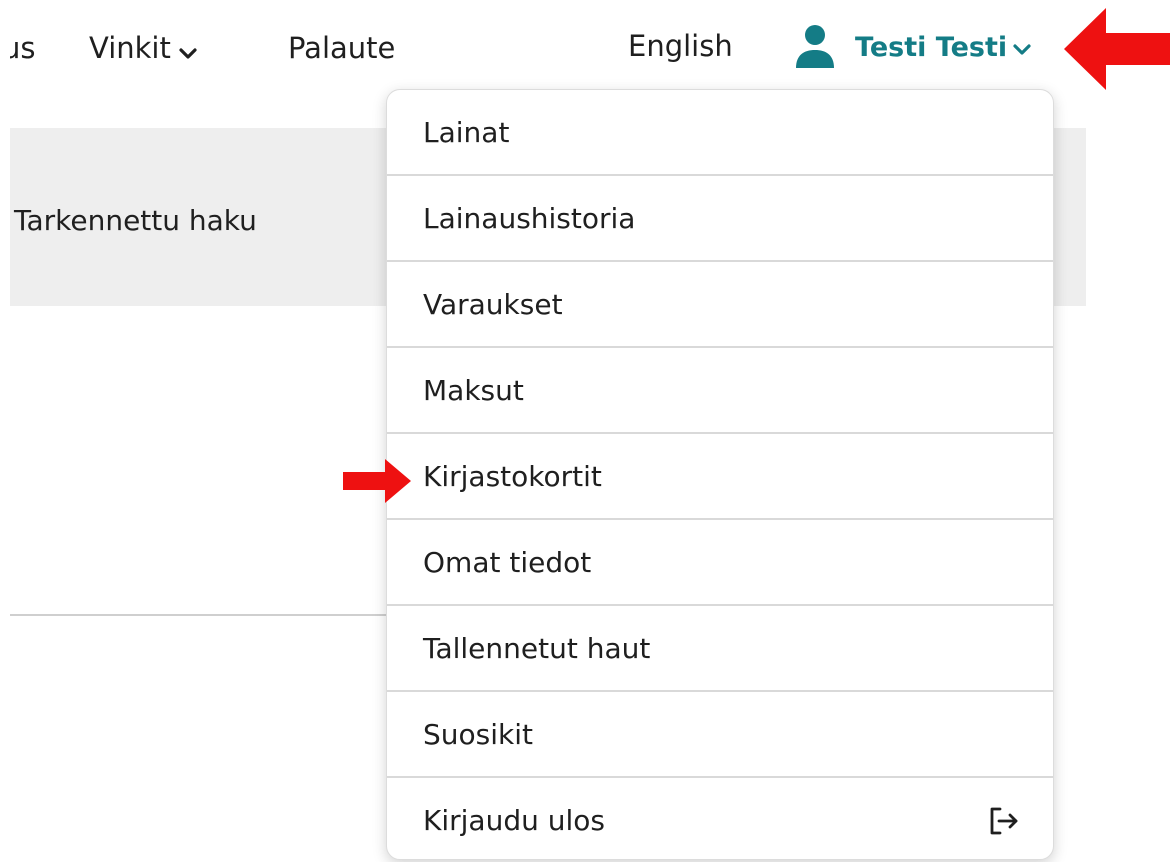  I want to click on user-menu-toggle: Testi Testi, so click(913, 47).